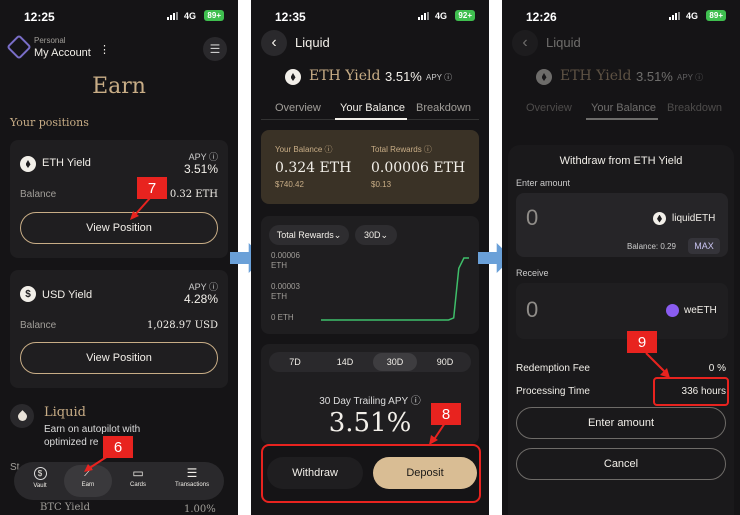  Describe the element at coordinates (66, 163) in the screenshot. I see `position-name: ETH Yield` at that location.